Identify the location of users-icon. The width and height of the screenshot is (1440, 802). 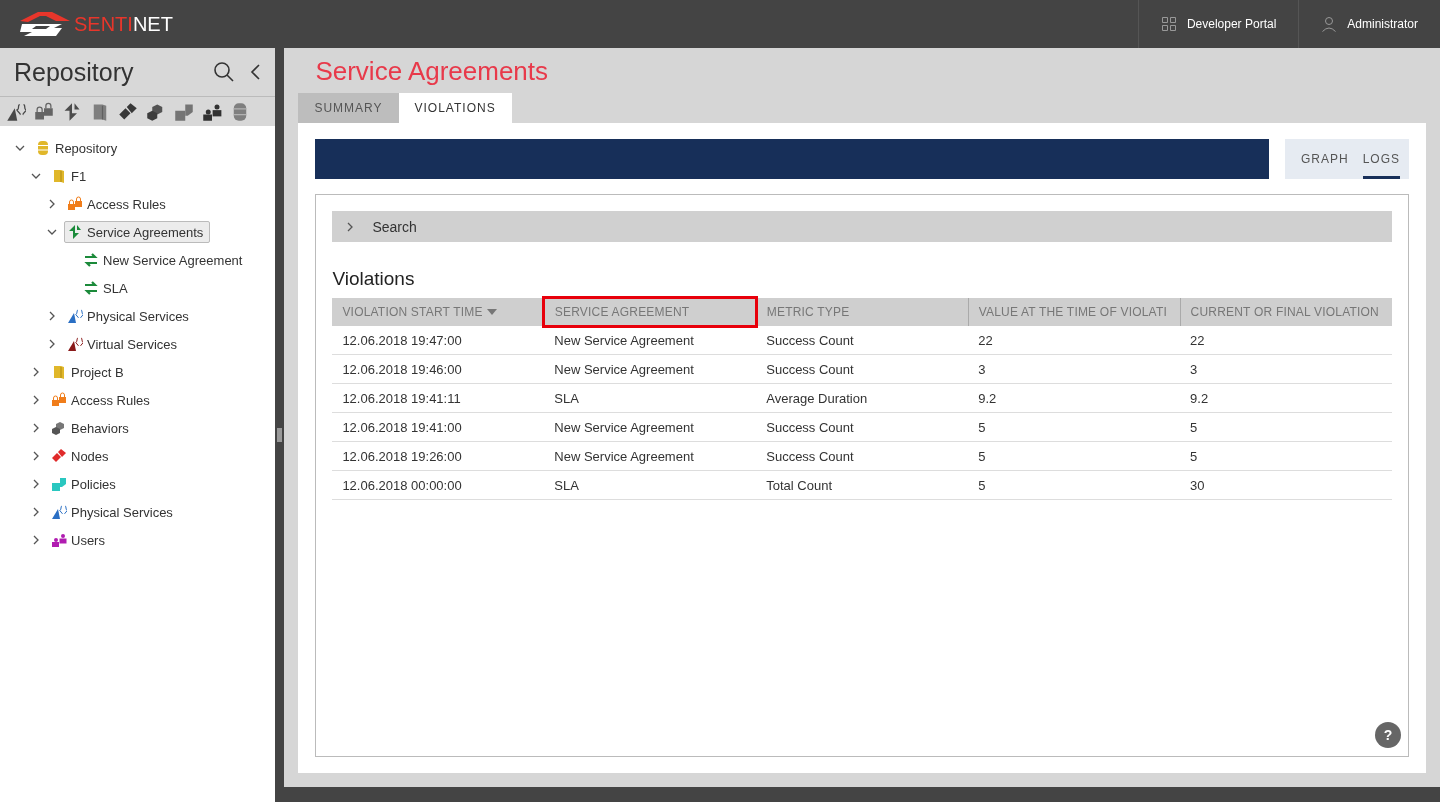
(59, 540).